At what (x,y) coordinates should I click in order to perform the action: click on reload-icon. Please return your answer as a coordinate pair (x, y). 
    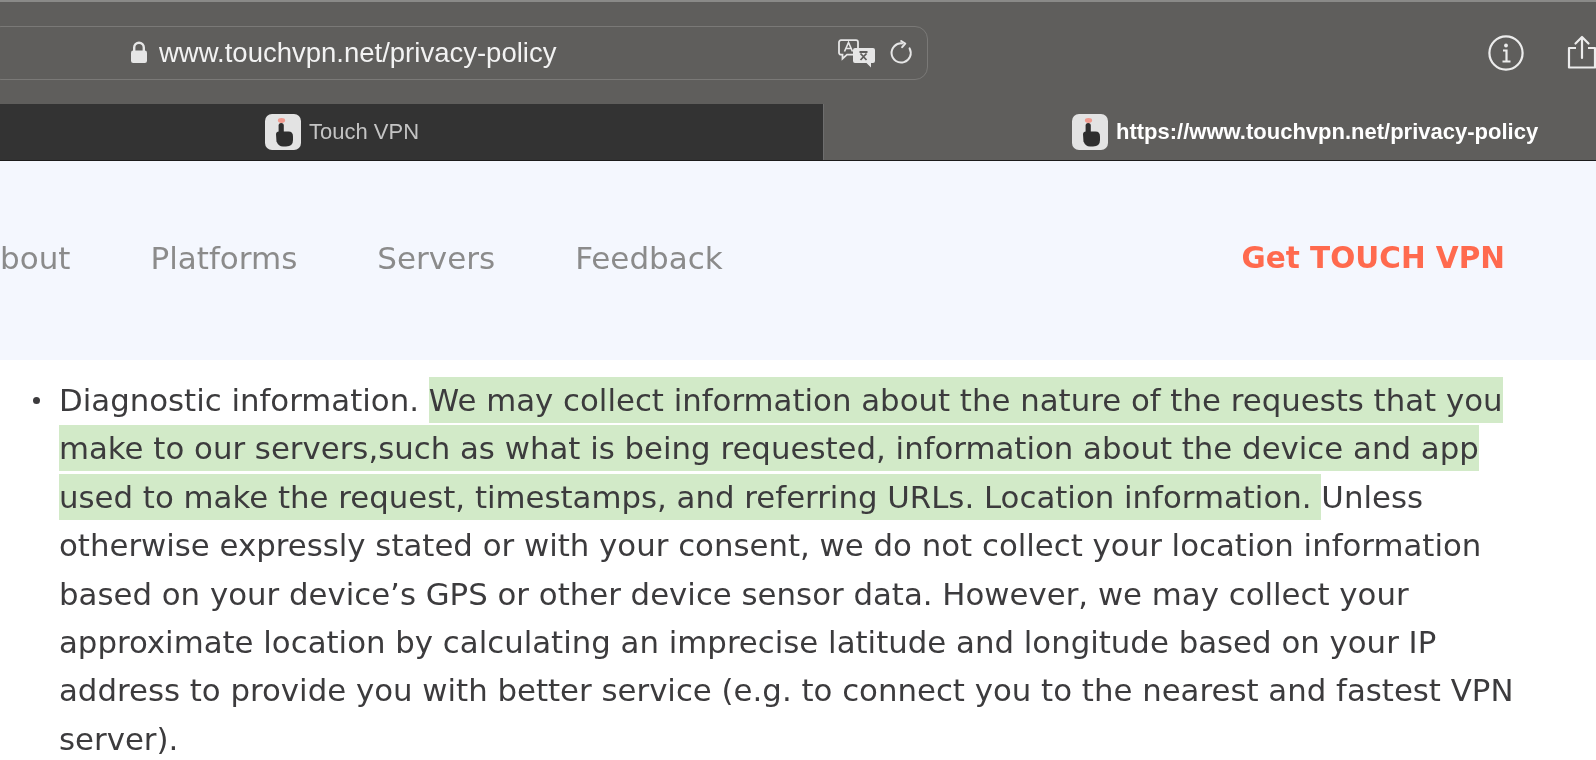
    Looking at the image, I should click on (902, 53).